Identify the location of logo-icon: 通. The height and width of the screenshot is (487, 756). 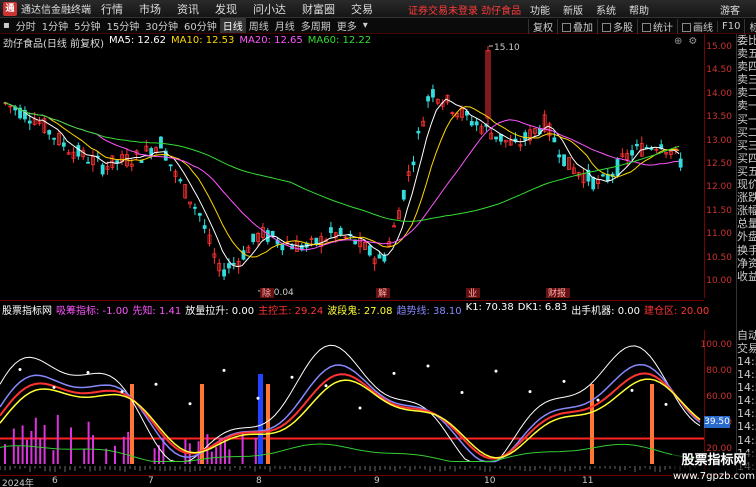
(10, 8).